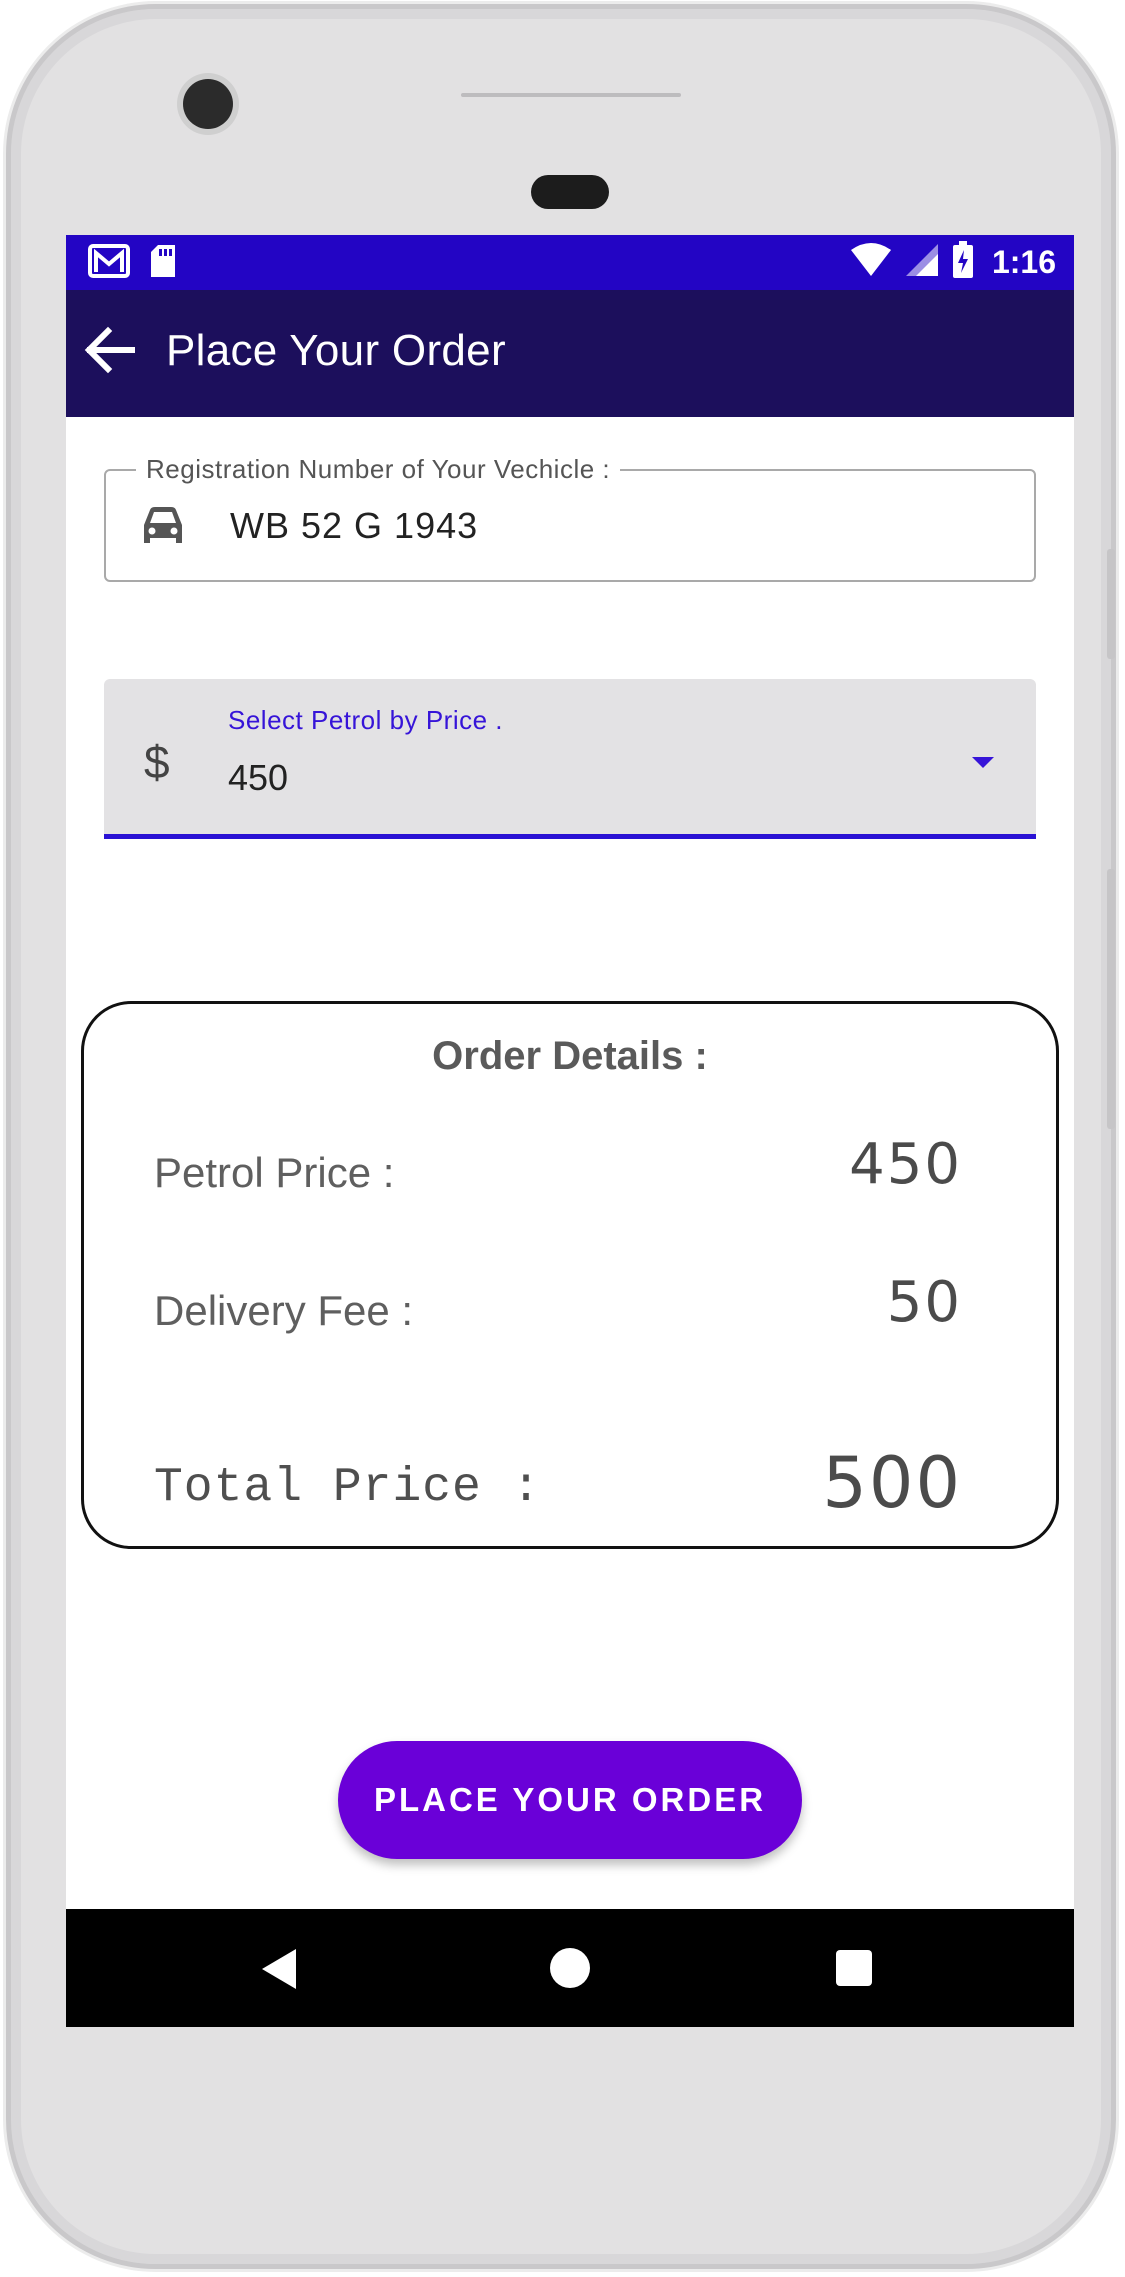 The height and width of the screenshot is (2277, 1125). I want to click on wifi-icon, so click(871, 262).